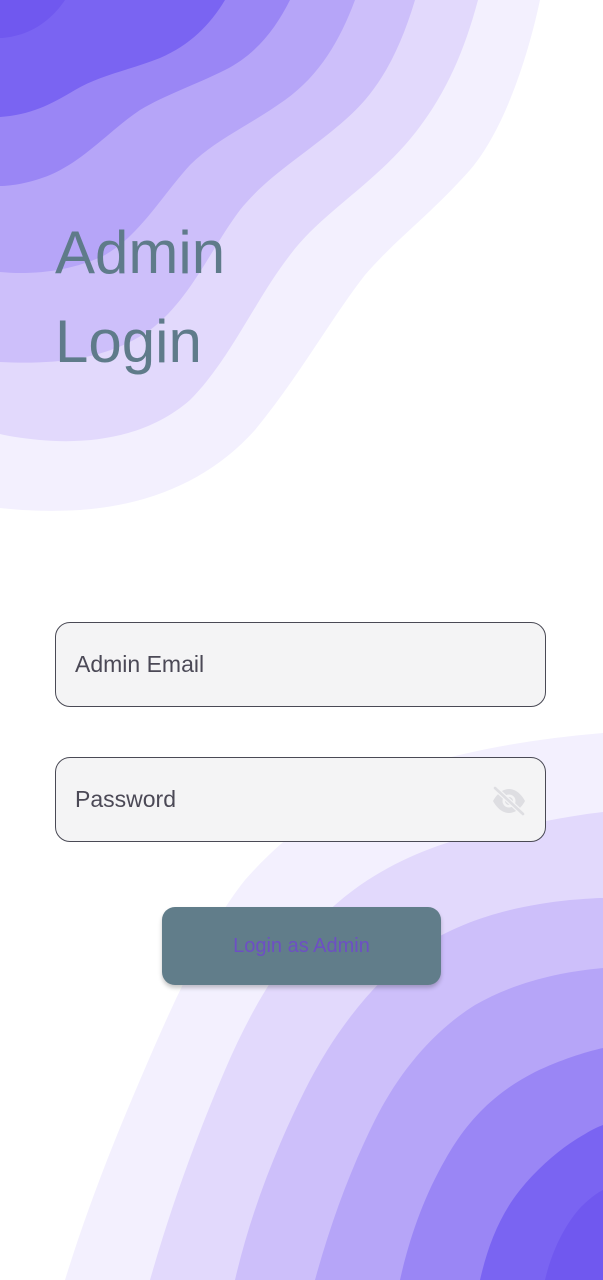 Image resolution: width=603 pixels, height=1280 pixels. I want to click on email-input, so click(265, 664).